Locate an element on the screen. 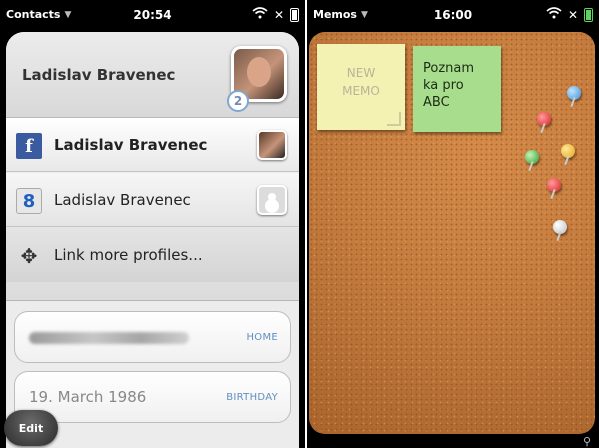 The height and width of the screenshot is (448, 599). phone-field-home: HOME is located at coordinates (152, 337).